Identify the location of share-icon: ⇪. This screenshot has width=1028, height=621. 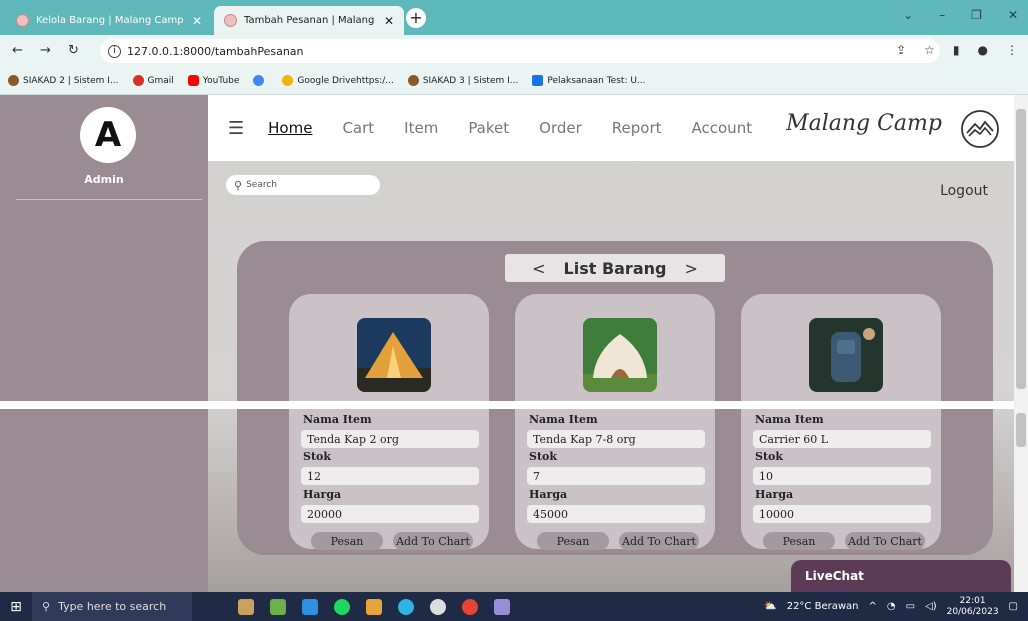
(901, 50).